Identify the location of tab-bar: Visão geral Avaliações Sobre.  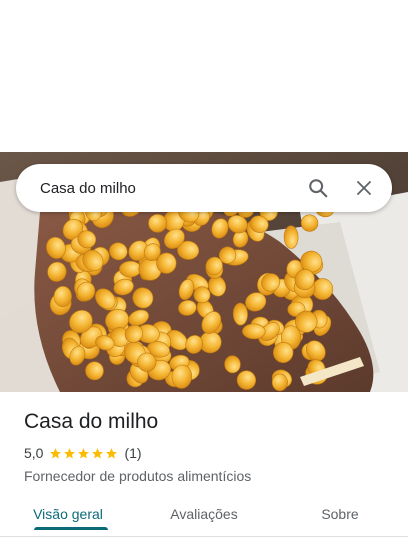
(204, 515).